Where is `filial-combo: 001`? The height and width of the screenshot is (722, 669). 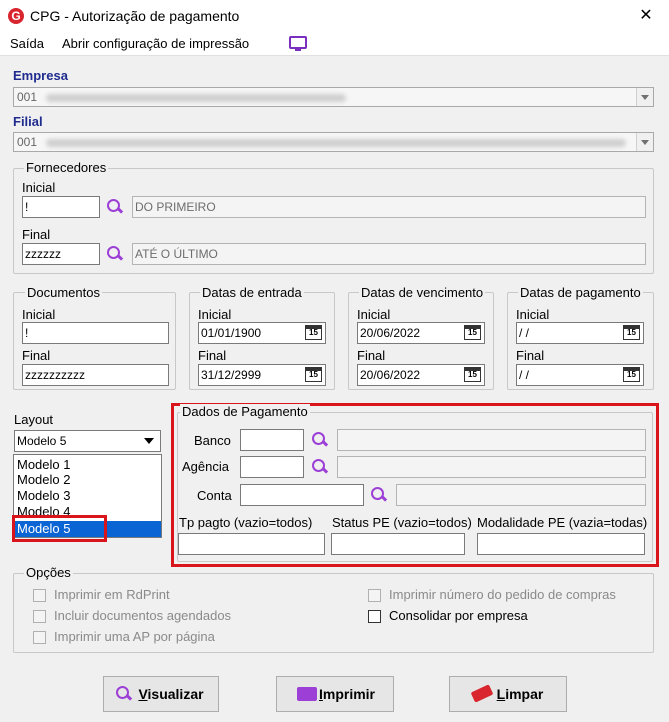
filial-combo: 001 is located at coordinates (333, 142).